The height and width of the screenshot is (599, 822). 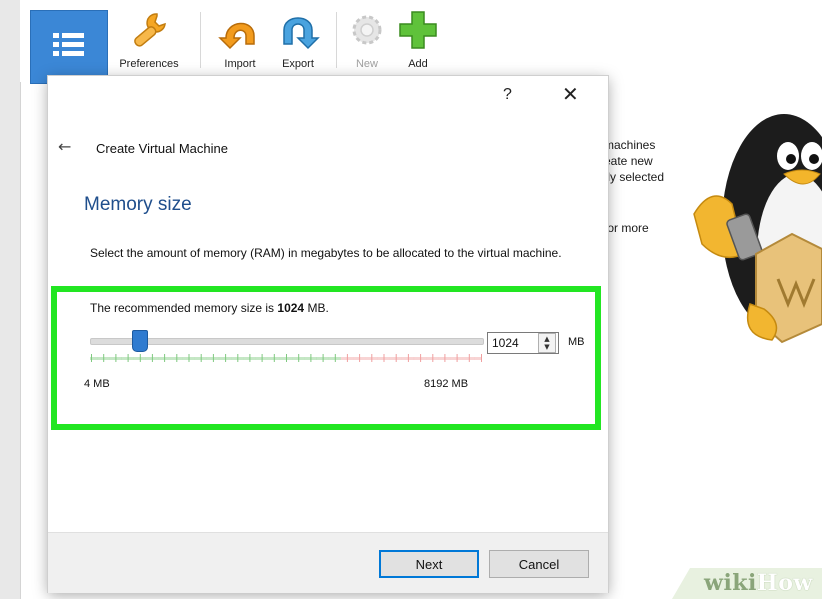 What do you see at coordinates (298, 64) in the screenshot?
I see `export-label: Export` at bounding box center [298, 64].